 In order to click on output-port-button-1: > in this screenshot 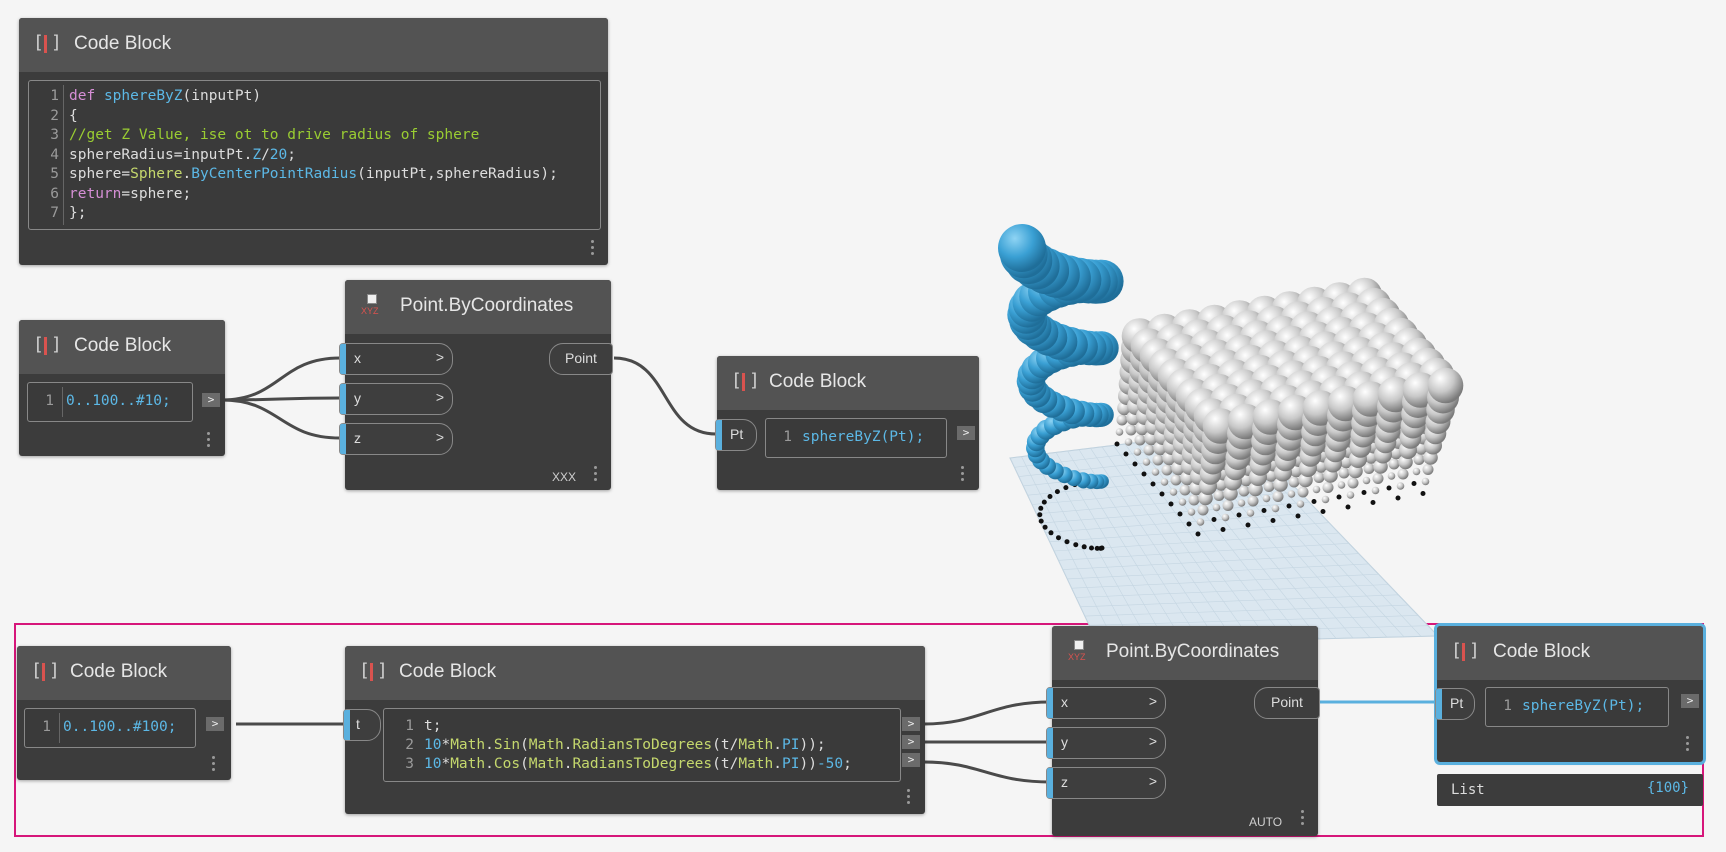, I will do `click(911, 724)`.